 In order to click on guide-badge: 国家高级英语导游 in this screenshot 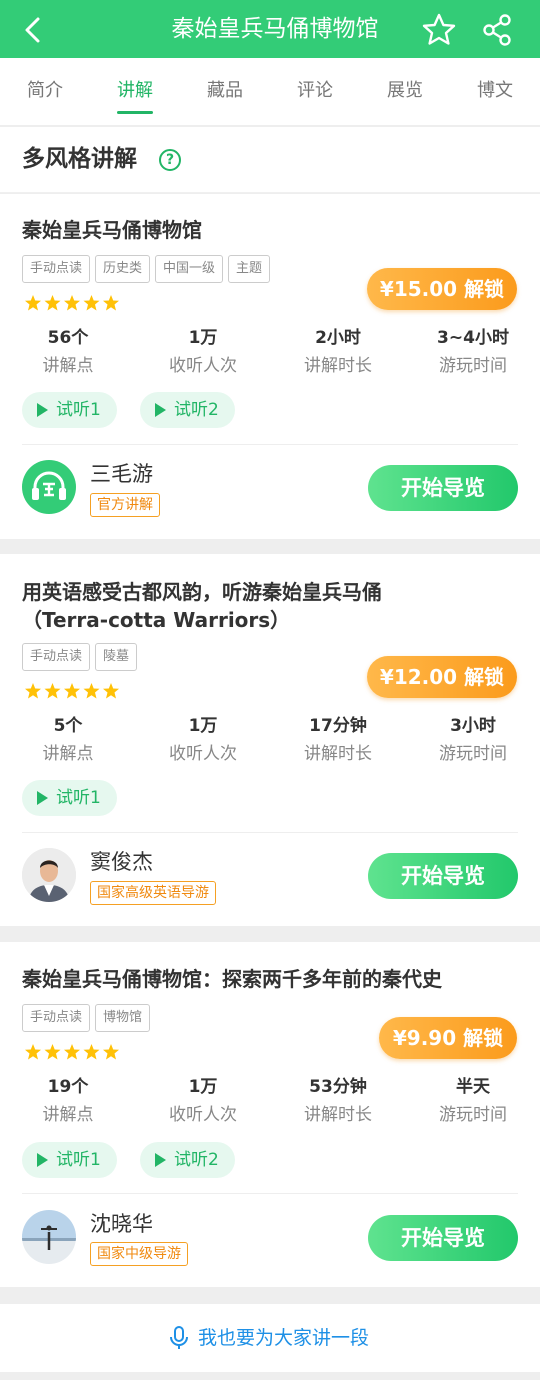, I will do `click(153, 893)`.